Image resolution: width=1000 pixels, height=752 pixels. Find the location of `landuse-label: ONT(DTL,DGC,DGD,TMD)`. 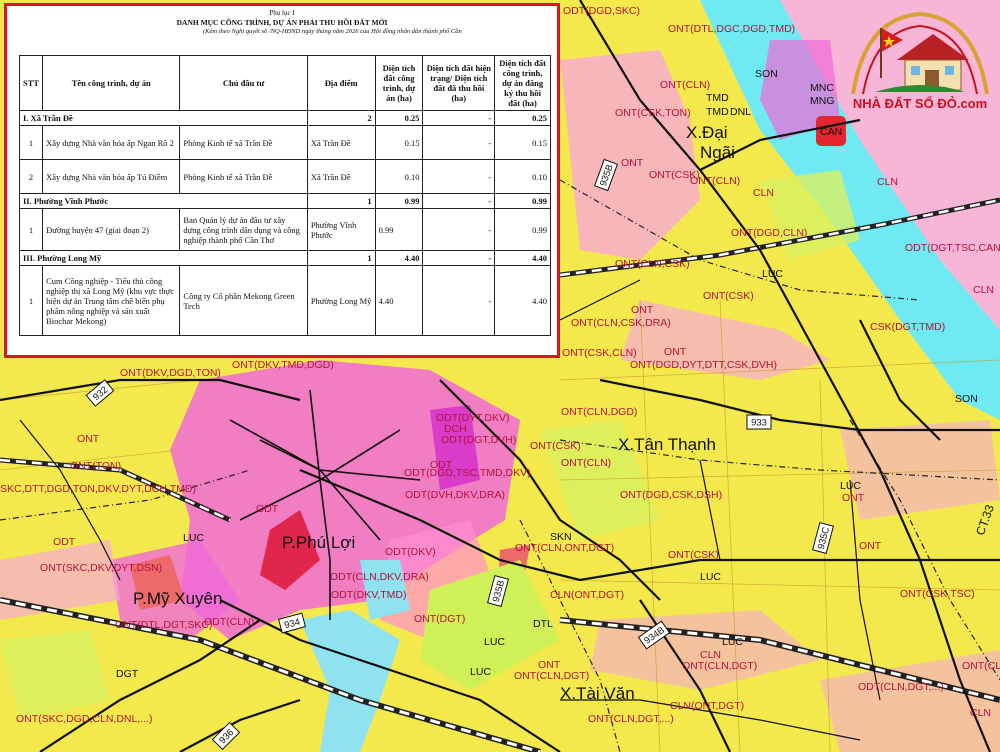

landuse-label: ONT(DTL,DGC,DGD,TMD) is located at coordinates (731, 29).